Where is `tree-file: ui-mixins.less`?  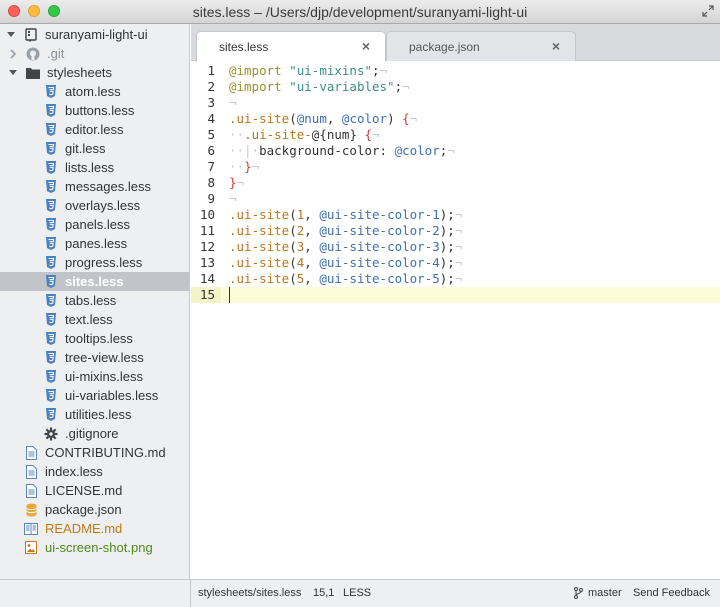 tree-file: ui-mixins.less is located at coordinates (94, 376).